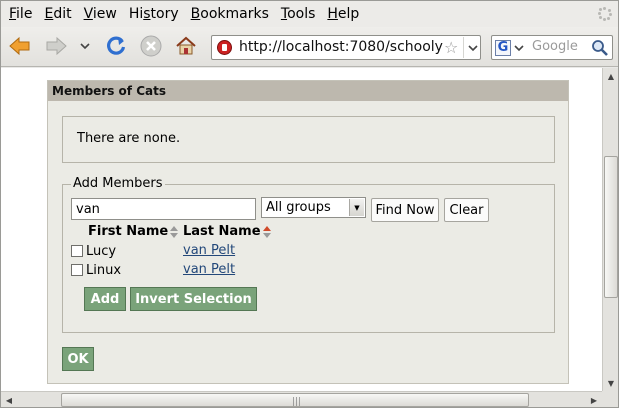 The height and width of the screenshot is (408, 619). I want to click on reload-button, so click(116, 46).